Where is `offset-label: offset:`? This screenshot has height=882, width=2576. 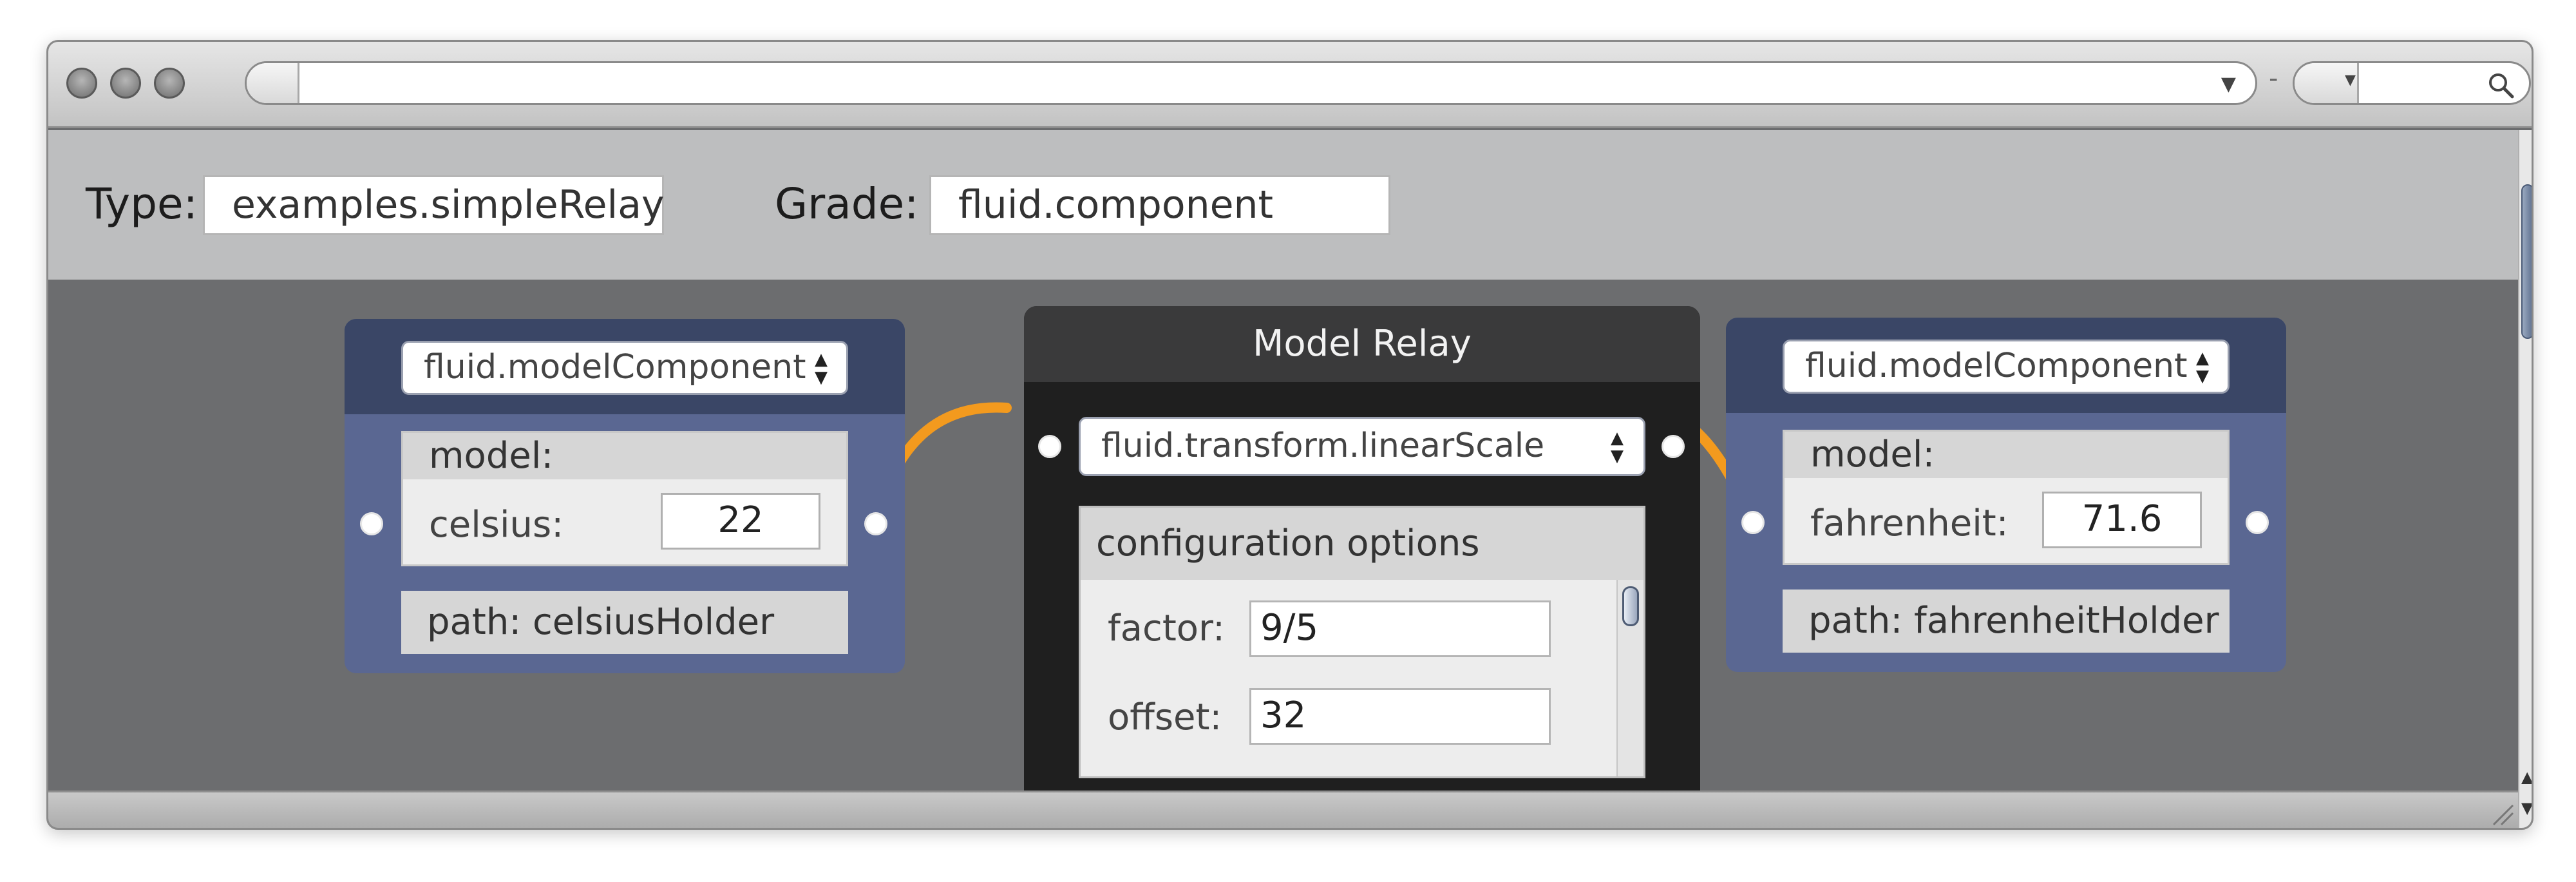 offset-label: offset: is located at coordinates (1165, 717).